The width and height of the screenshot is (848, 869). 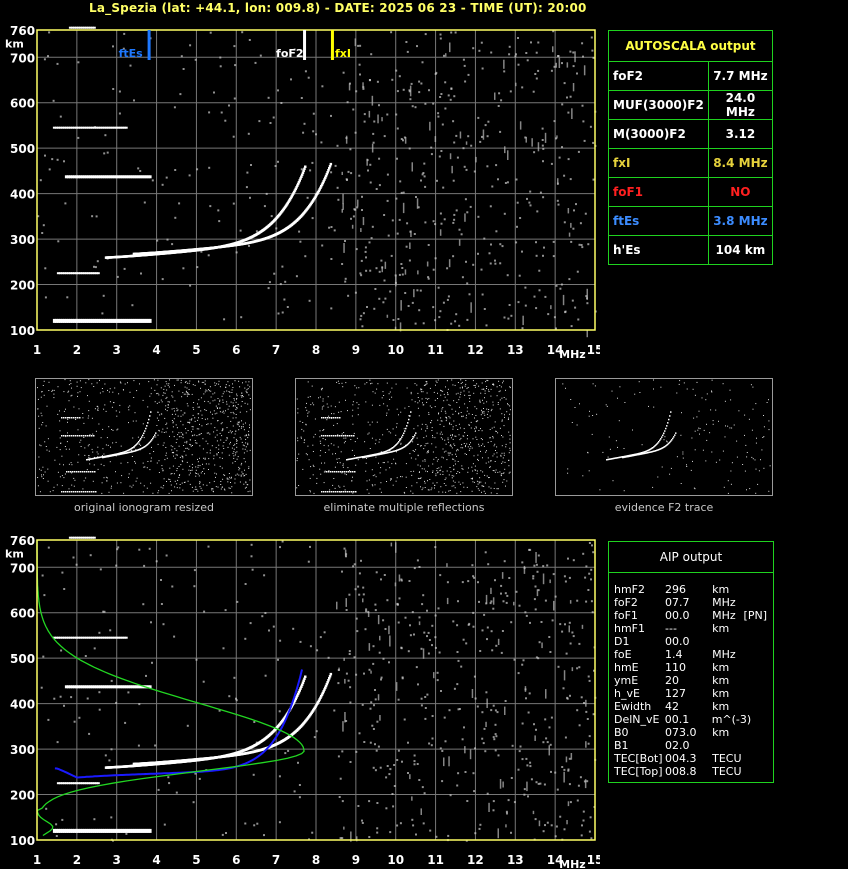 What do you see at coordinates (276, 350) in the screenshot?
I see `x-tick-label: 7` at bounding box center [276, 350].